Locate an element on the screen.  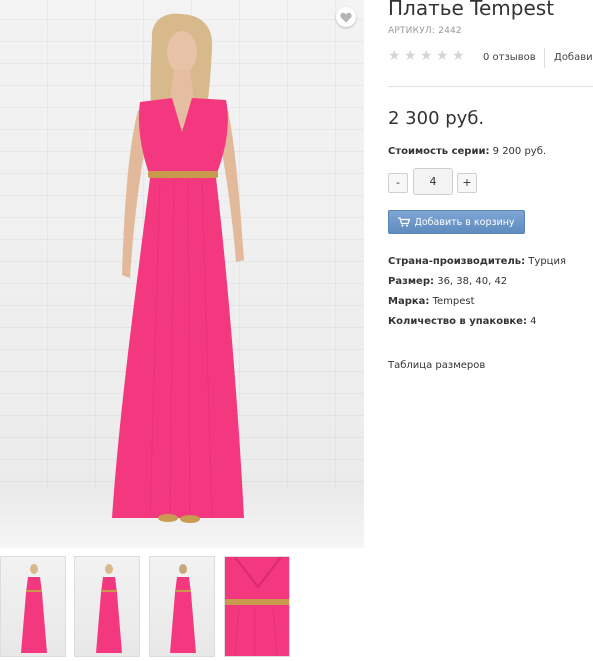
attribute-country: Страна-производитель: Турция is located at coordinates (477, 261).